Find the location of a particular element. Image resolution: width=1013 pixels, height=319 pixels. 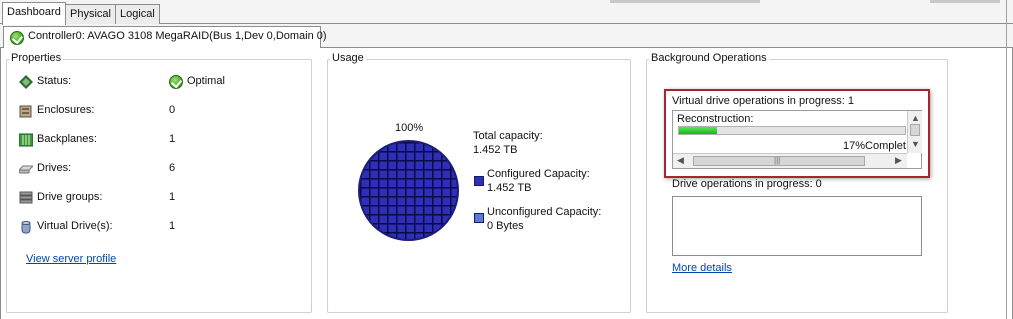

progress-percent-text: 17%Complet is located at coordinates (874, 146).